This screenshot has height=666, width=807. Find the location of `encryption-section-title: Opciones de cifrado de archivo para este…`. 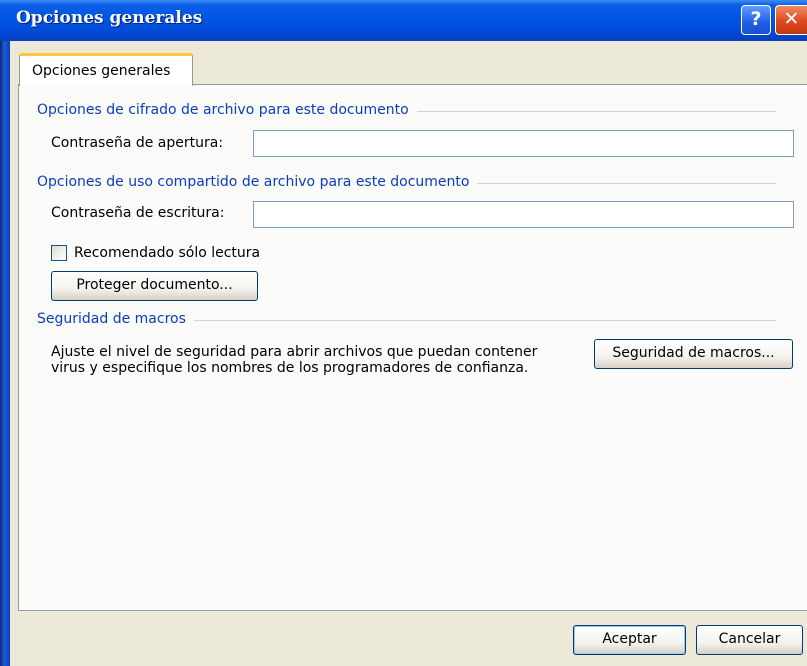

encryption-section-title: Opciones de cifrado de archivo para este… is located at coordinates (227, 110).